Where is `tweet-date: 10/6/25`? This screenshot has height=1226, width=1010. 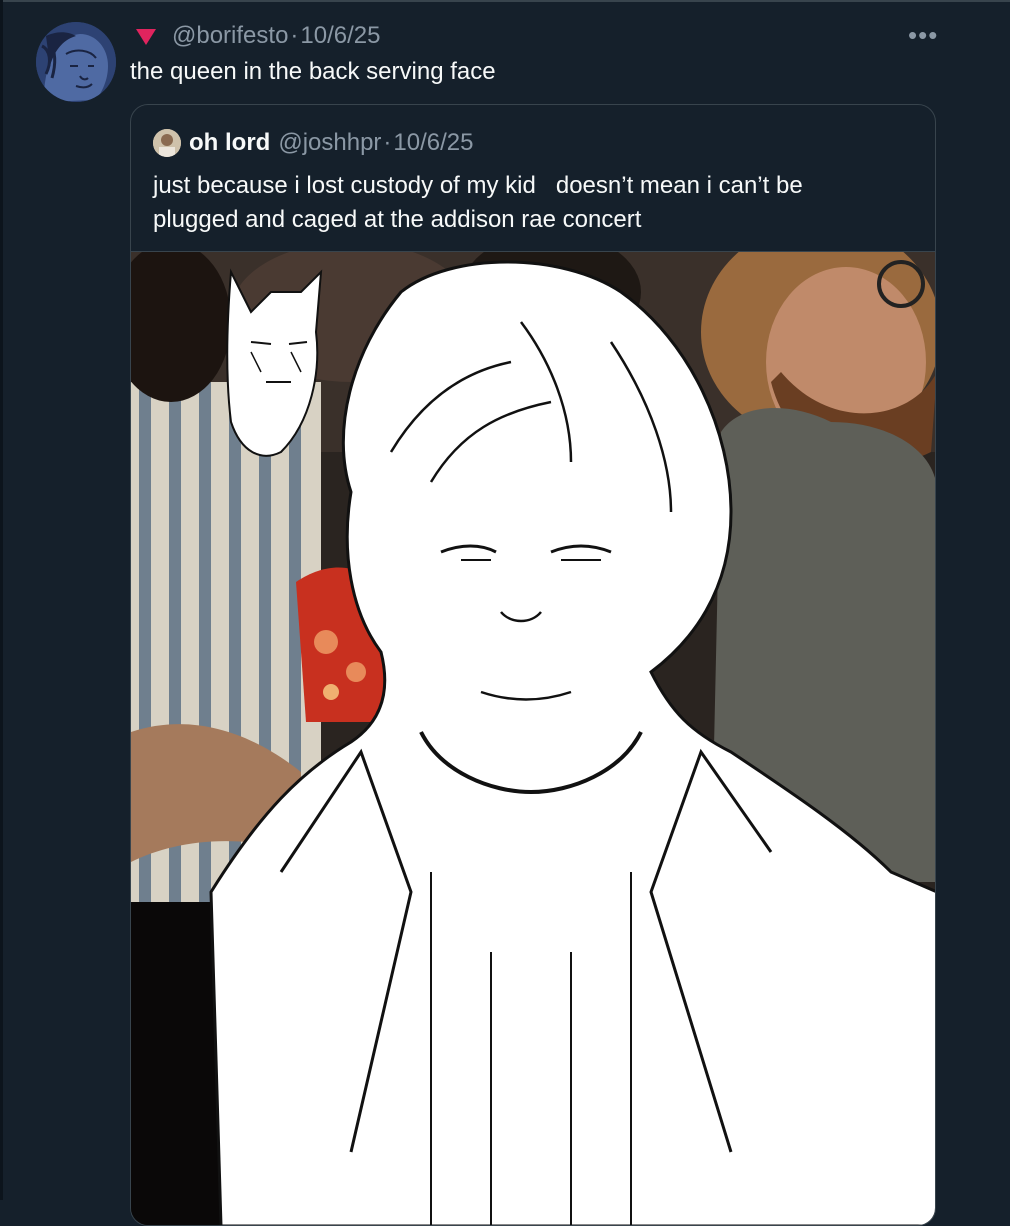
tweet-date: 10/6/25 is located at coordinates (340, 36).